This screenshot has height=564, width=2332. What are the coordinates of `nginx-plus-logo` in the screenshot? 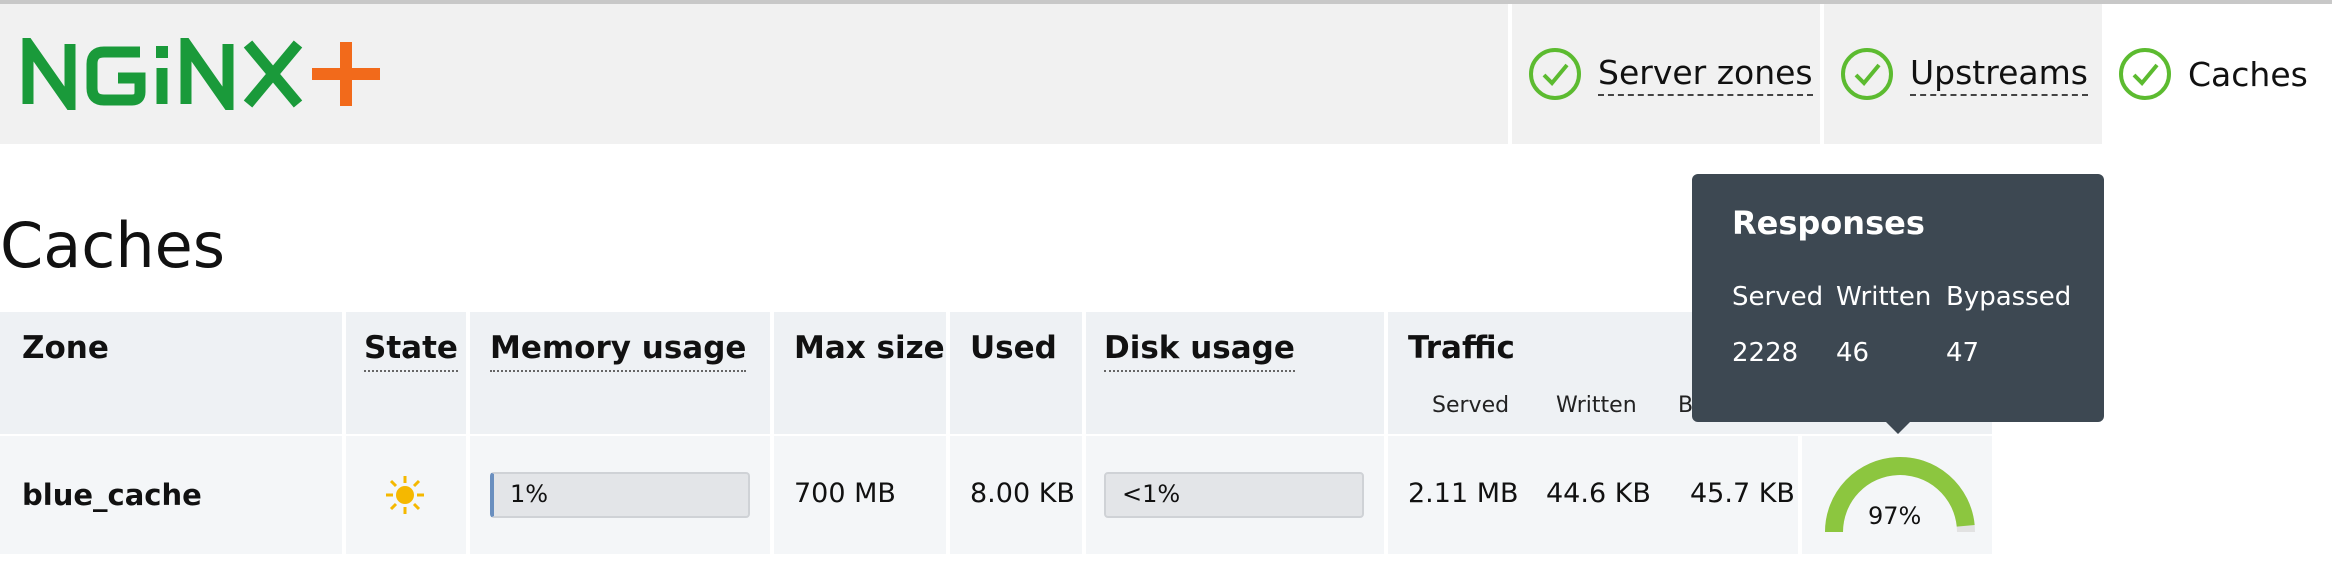 It's located at (217, 74).